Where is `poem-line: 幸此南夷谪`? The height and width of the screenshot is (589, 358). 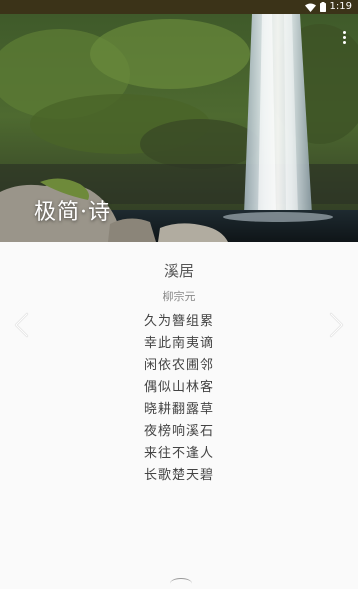 poem-line: 幸此南夷谪 is located at coordinates (178, 343).